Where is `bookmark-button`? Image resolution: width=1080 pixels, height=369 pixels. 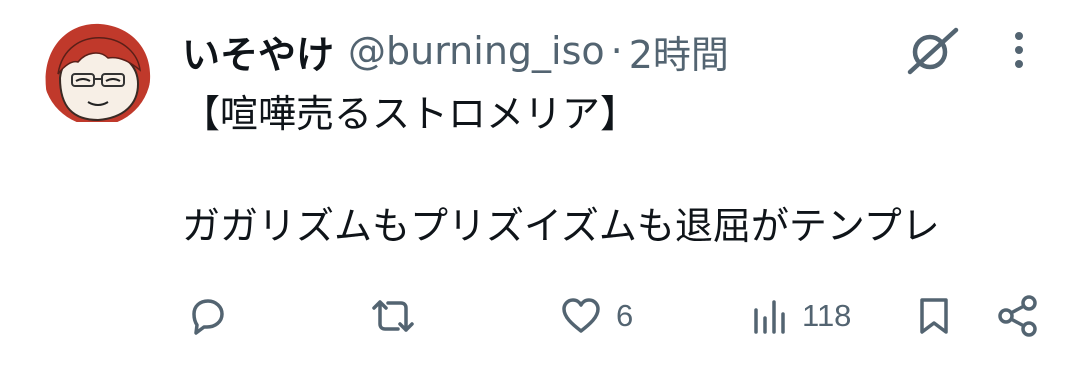 bookmark-button is located at coordinates (934, 316).